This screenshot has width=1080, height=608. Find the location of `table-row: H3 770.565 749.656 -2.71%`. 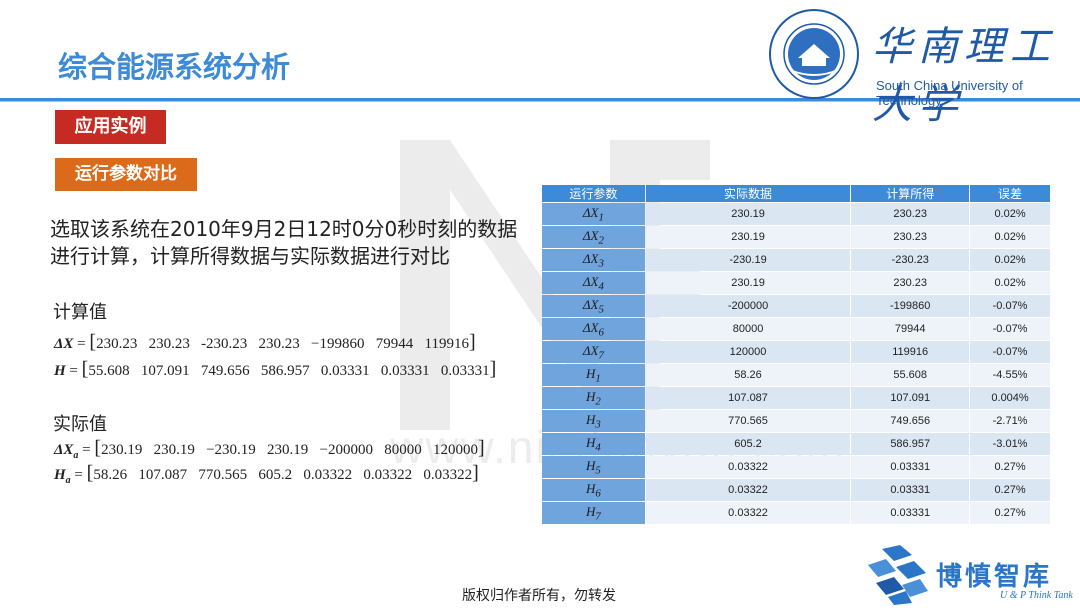

table-row: H3 770.565 749.656 -2.71% is located at coordinates (796, 421).